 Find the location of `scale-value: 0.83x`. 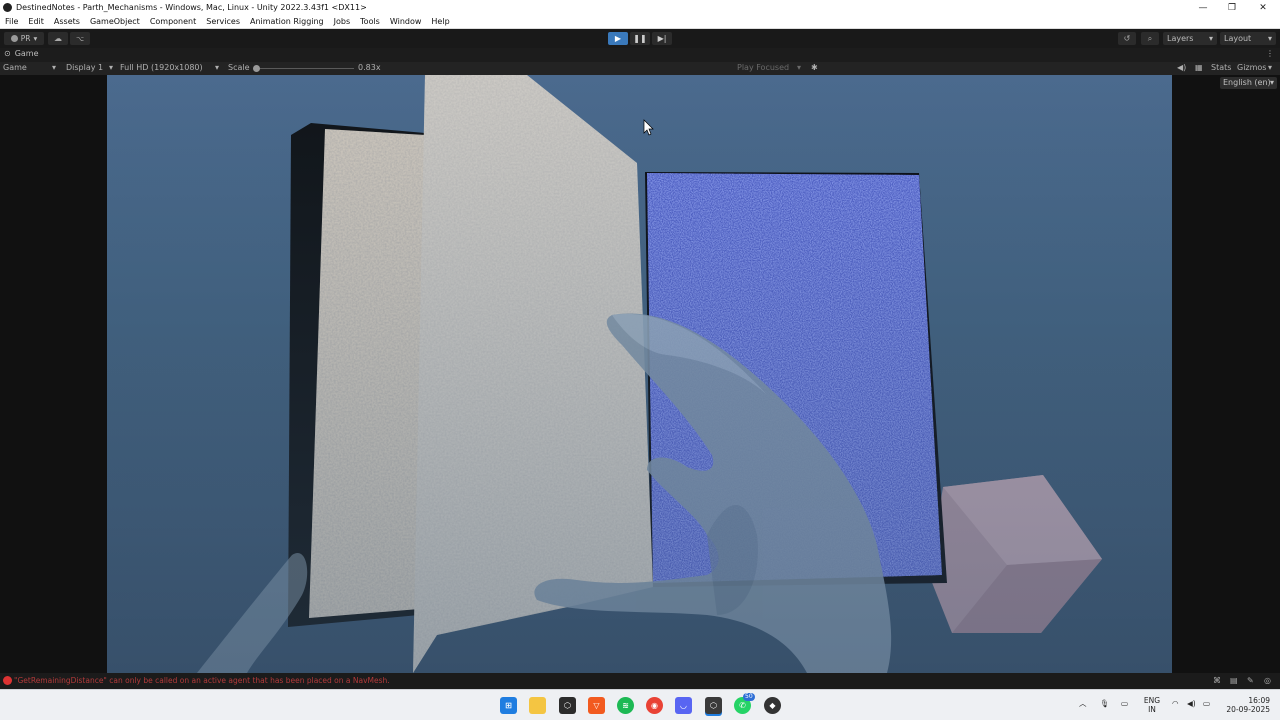

scale-value: 0.83x is located at coordinates (369, 67).